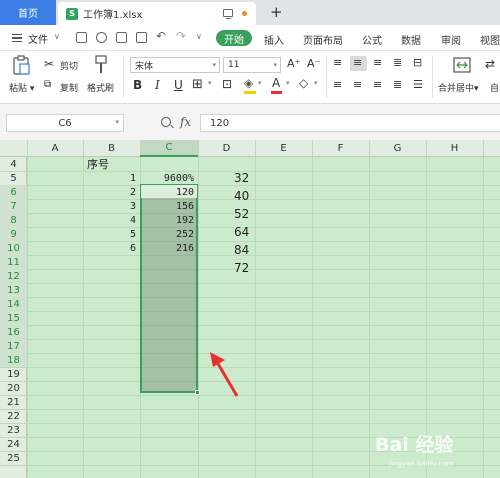  I want to click on cell-c10: 216, so click(169, 248).